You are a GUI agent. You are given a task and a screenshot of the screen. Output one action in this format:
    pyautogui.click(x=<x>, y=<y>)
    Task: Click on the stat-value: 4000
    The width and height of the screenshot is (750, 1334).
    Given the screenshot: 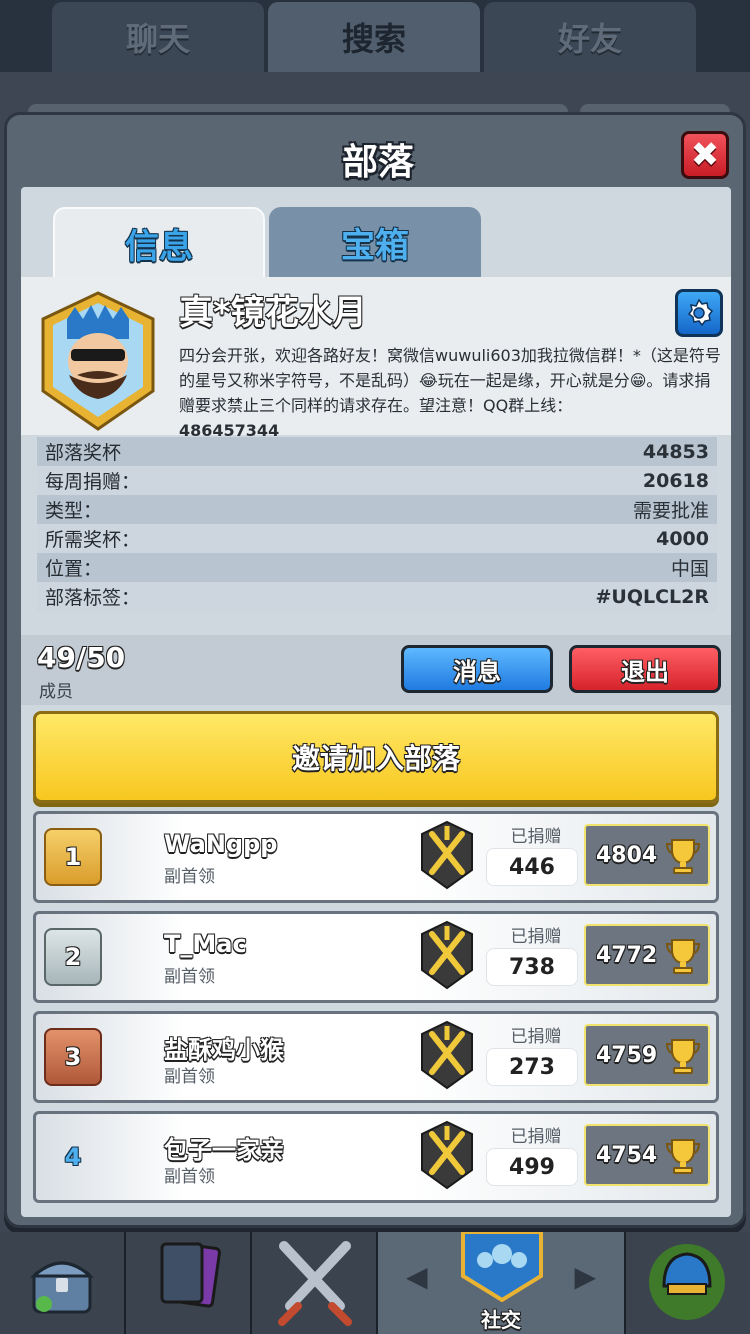 What is the action you would take?
    pyautogui.click(x=682, y=538)
    